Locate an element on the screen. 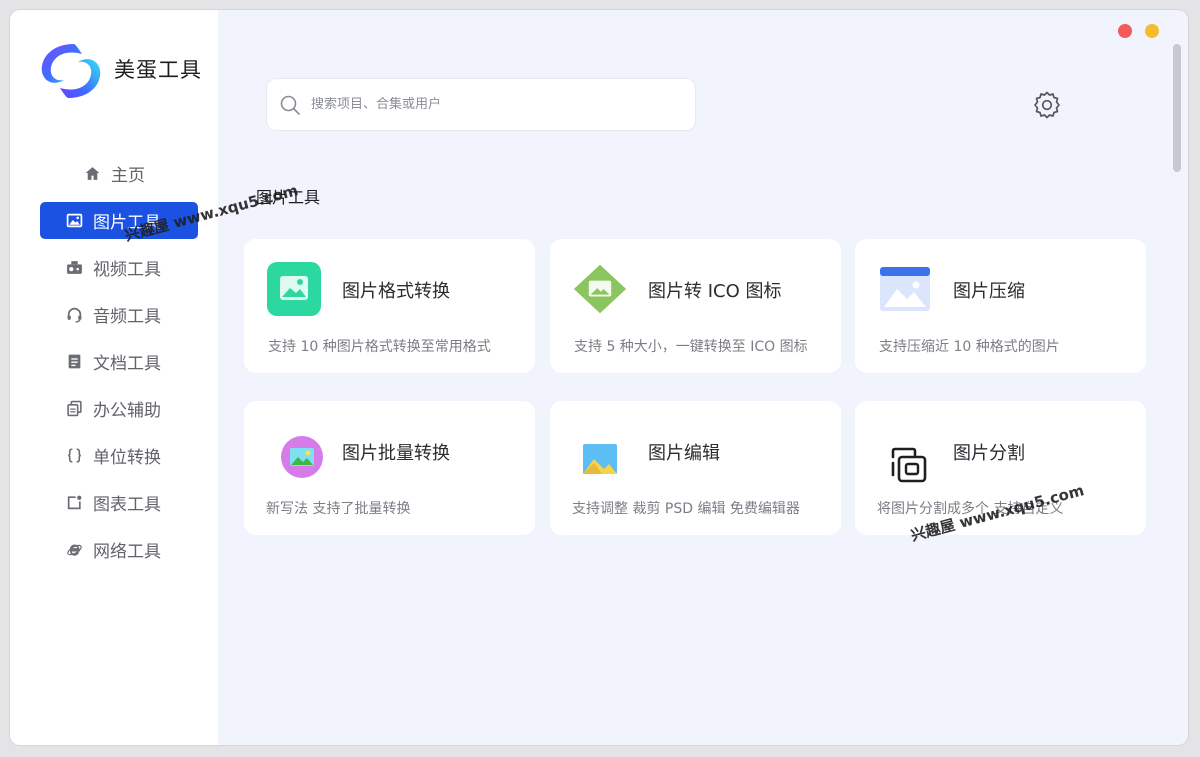 Image resolution: width=1200 pixels, height=757 pixels. diamond-image-icon is located at coordinates (600, 289).